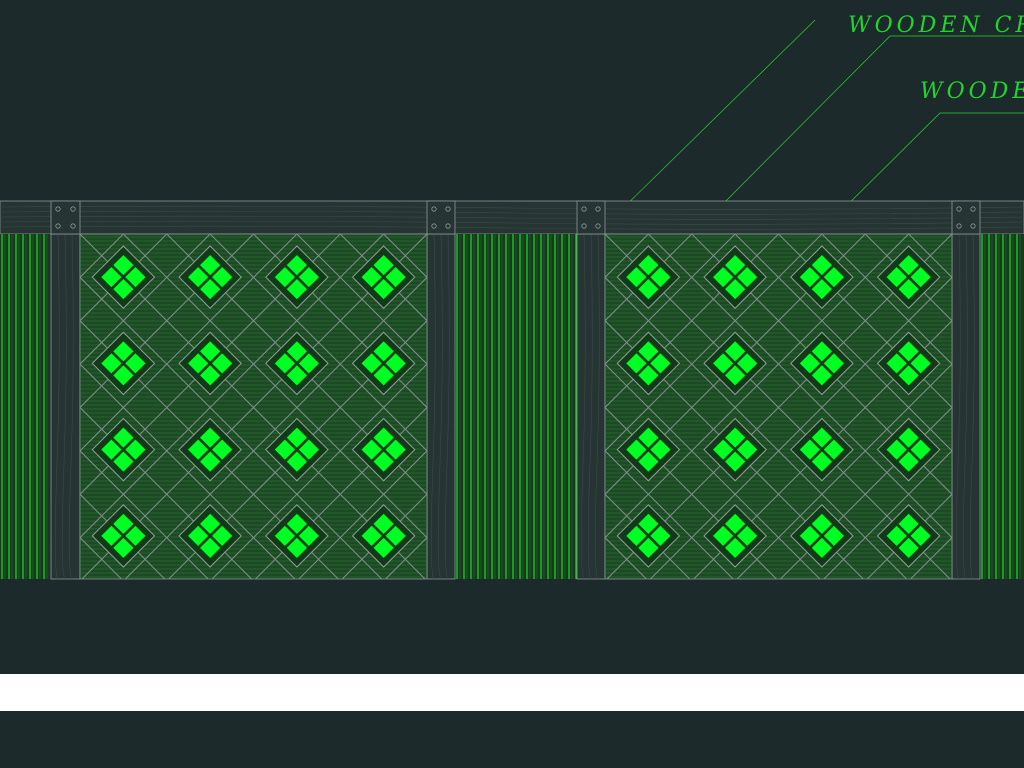  I want to click on label-wooden: WOODEN, so click(972, 91).